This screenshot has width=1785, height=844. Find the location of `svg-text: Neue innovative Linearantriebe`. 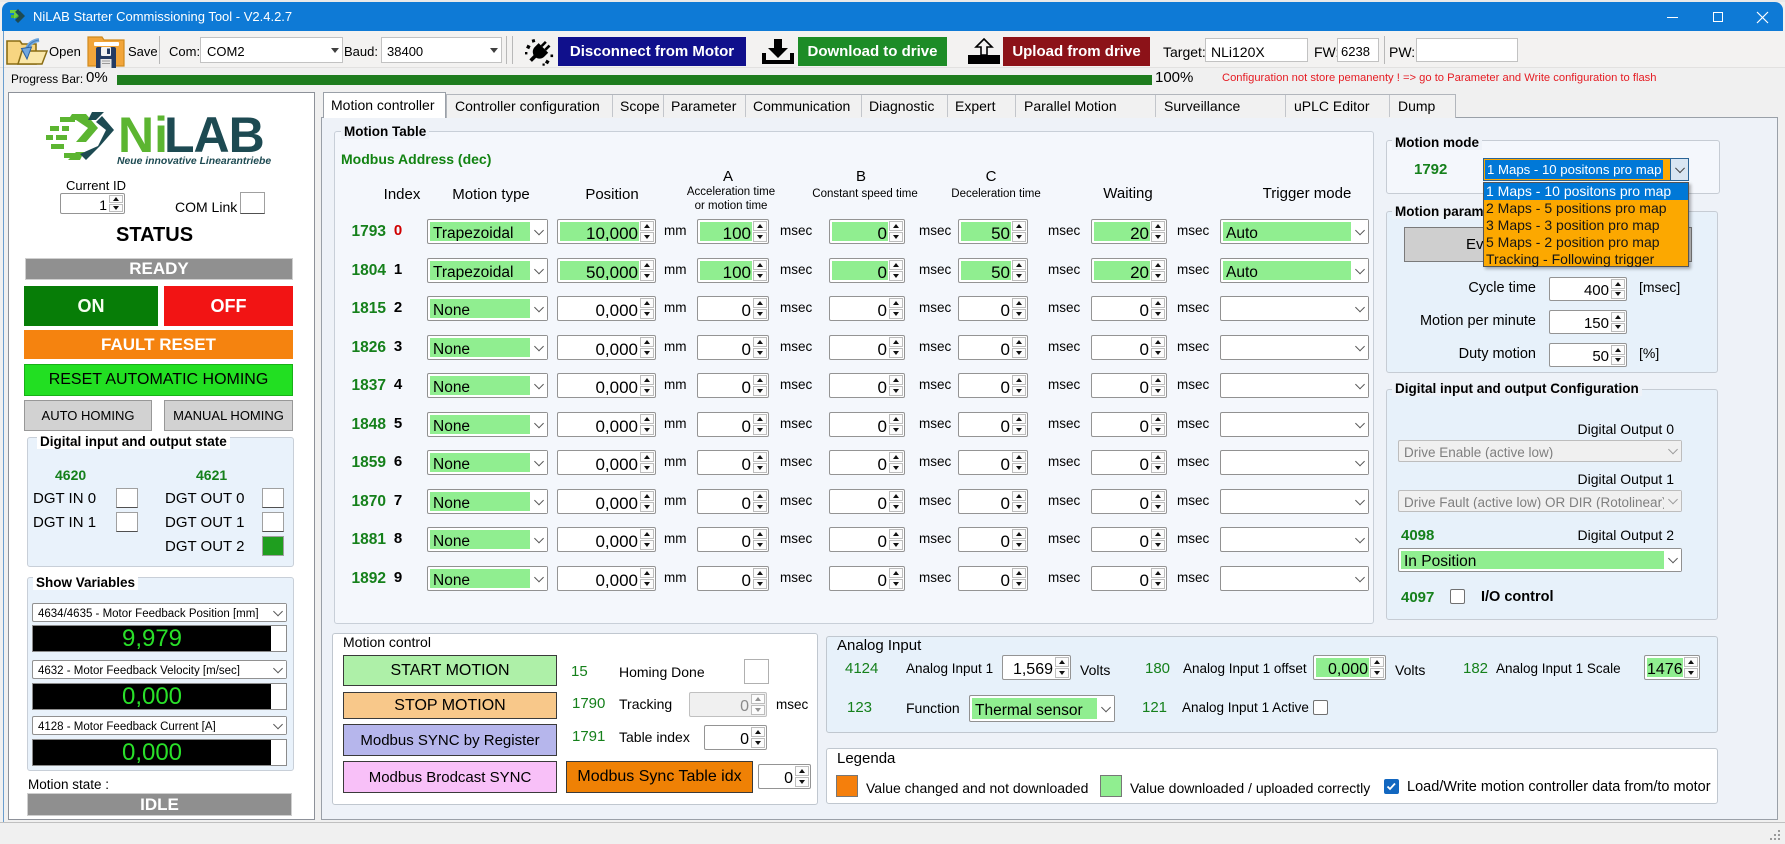

svg-text: Neue innovative Linearantriebe is located at coordinates (194, 161).